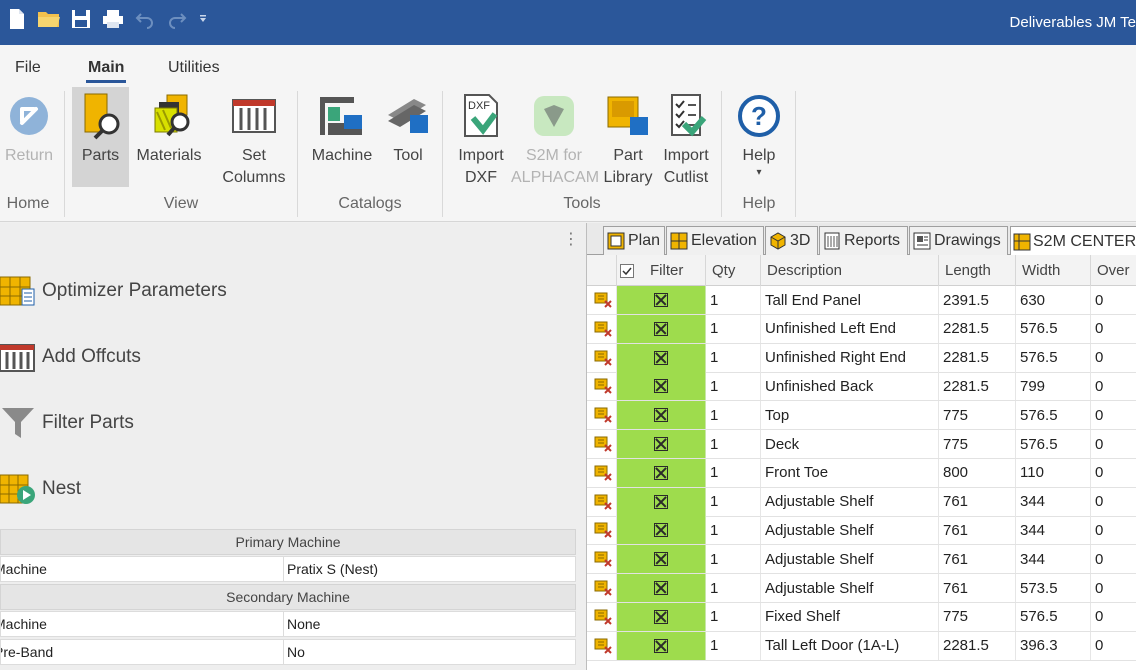 The height and width of the screenshot is (670, 1136). I want to click on description-cell: Unfinished Left End, so click(850, 328).